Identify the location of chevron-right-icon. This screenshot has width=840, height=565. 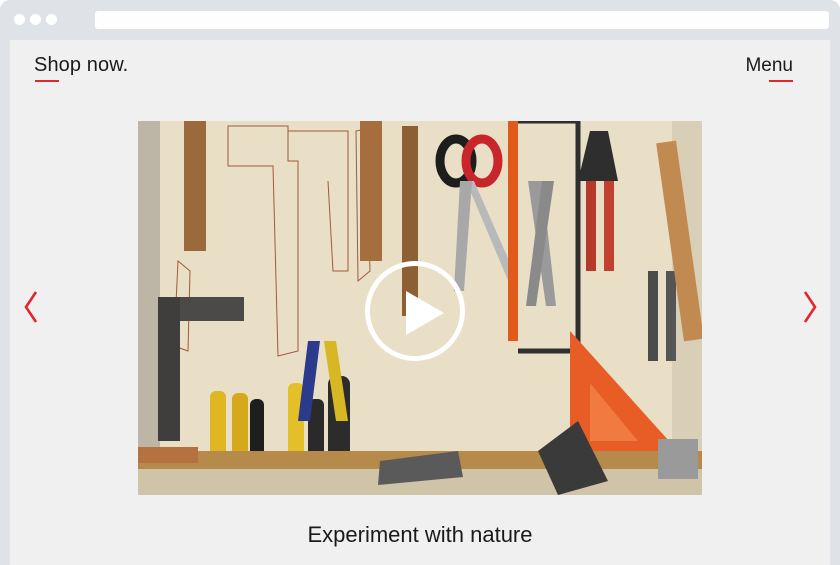
(809, 307).